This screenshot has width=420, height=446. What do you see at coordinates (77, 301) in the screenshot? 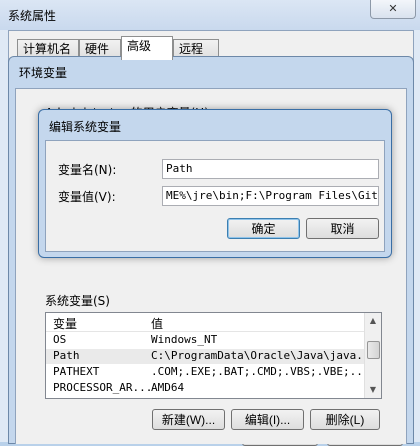
I see `system-variables-label: 系统变量(S)` at bounding box center [77, 301].